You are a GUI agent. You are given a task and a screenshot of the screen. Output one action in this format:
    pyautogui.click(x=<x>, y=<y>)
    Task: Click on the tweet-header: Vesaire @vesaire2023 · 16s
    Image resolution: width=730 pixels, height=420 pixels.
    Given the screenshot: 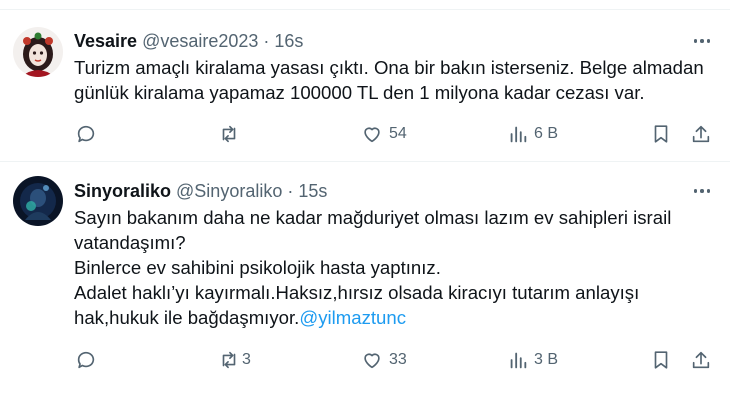 What is the action you would take?
    pyautogui.click(x=188, y=41)
    